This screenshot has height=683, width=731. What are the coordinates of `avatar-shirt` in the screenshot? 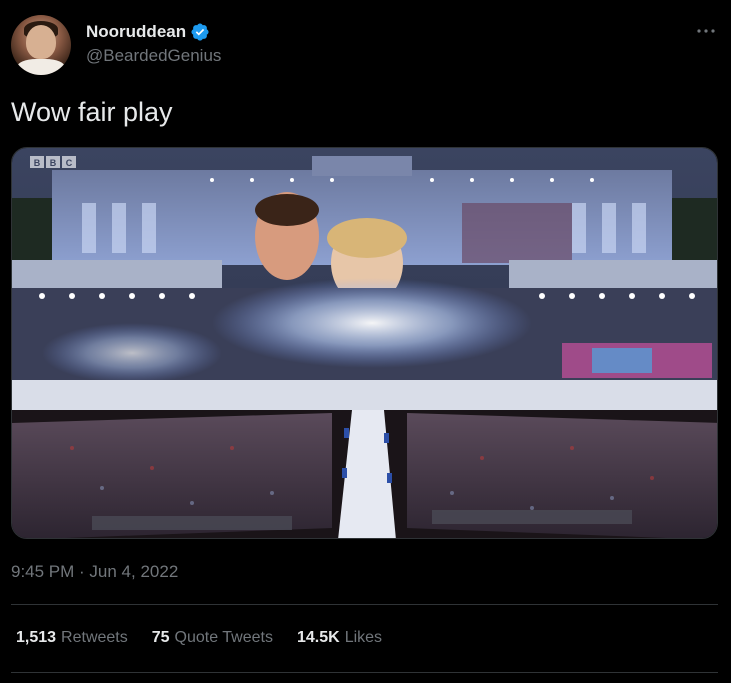 It's located at (41, 67).